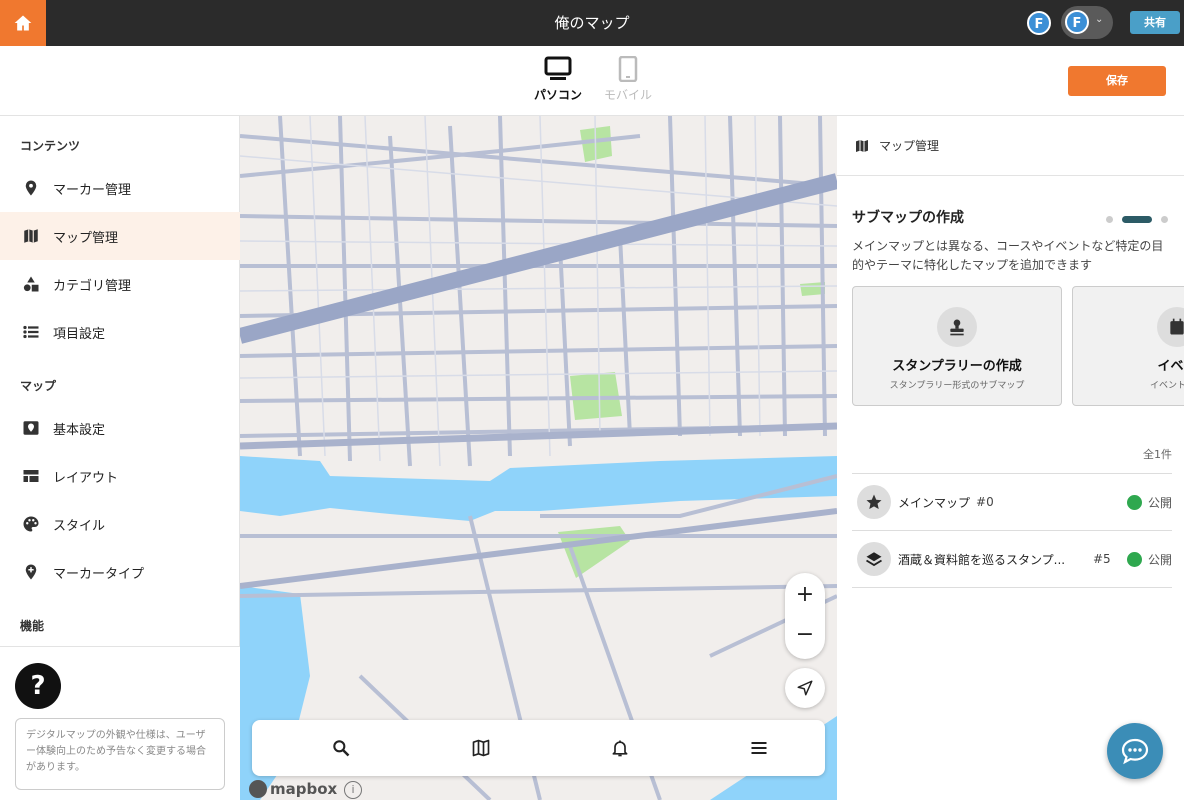 Image resolution: width=1184 pixels, height=800 pixels. What do you see at coordinates (1137, 219) in the screenshot?
I see `carousel-dot-active` at bounding box center [1137, 219].